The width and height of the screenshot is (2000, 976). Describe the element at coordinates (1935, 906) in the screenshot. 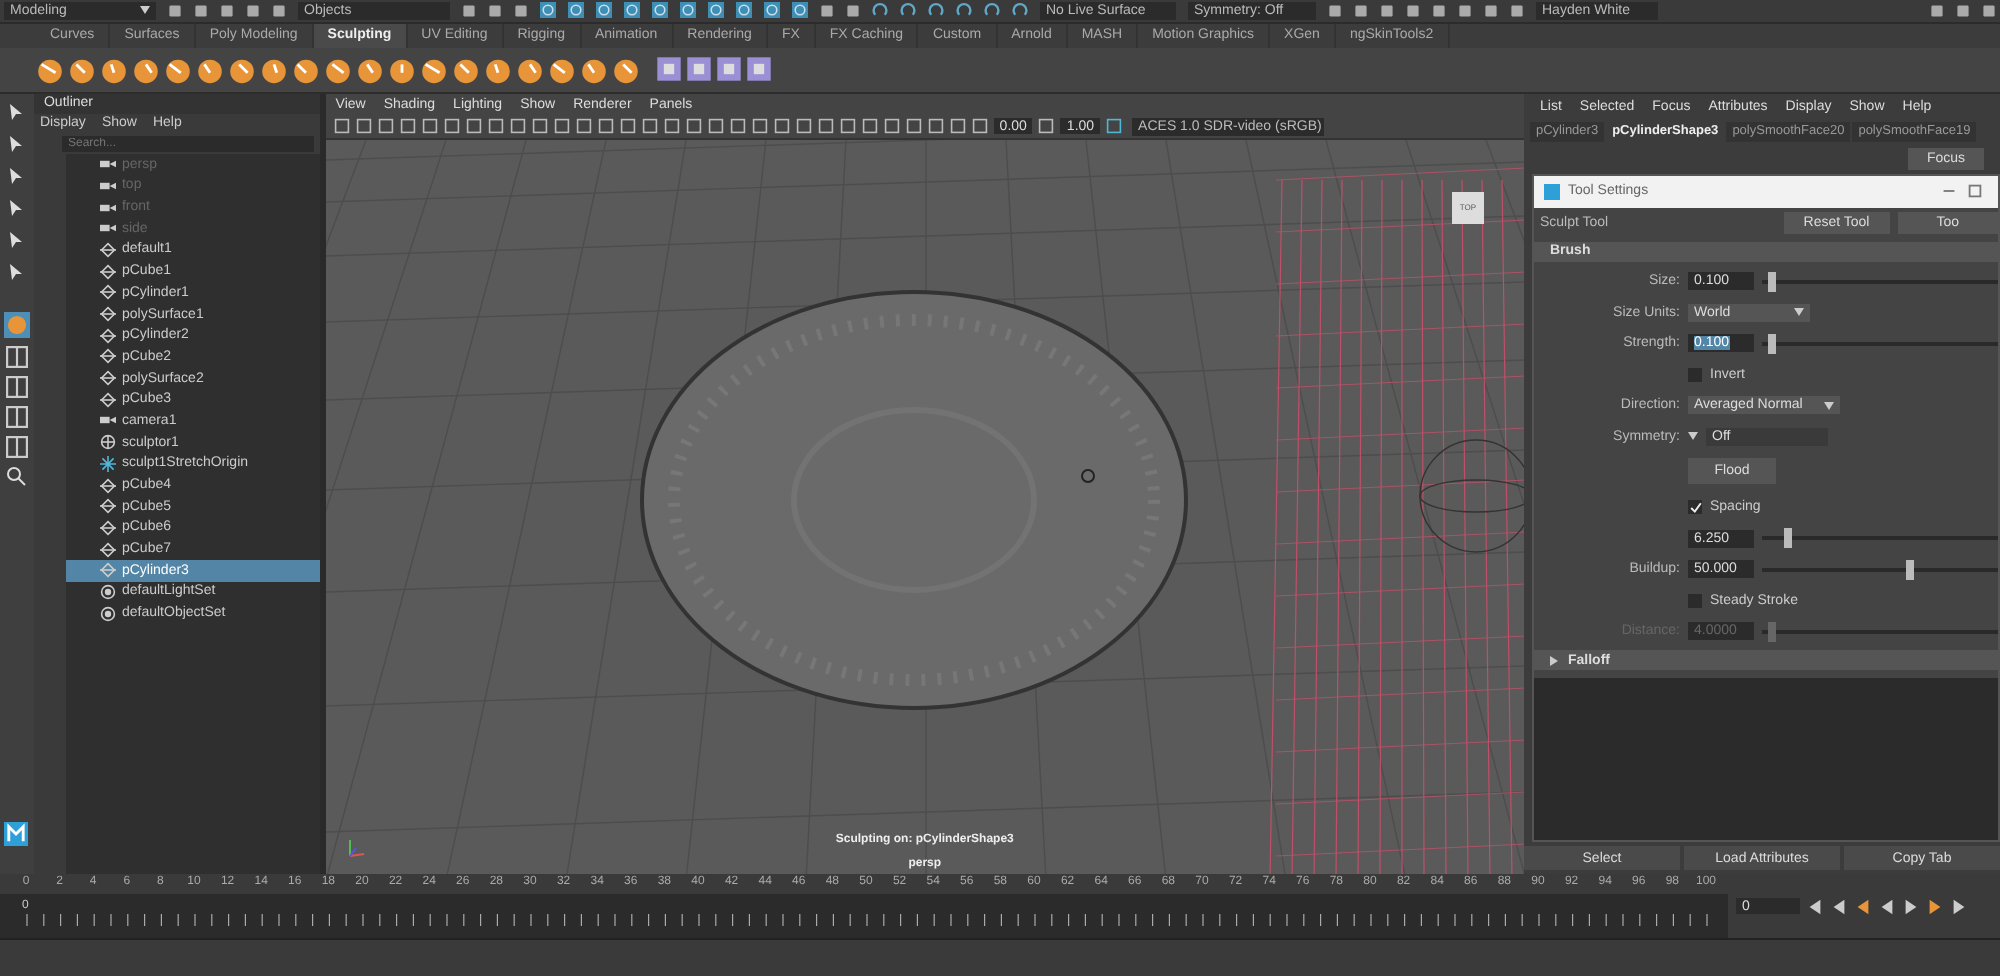

I see `step-forward-frame-icon` at that location.